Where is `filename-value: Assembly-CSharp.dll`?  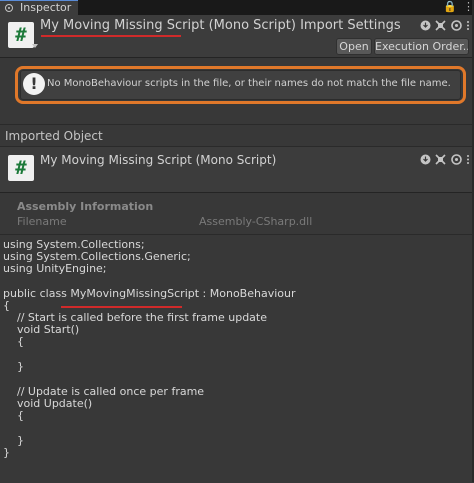
filename-value: Assembly-CSharp.dll is located at coordinates (256, 221).